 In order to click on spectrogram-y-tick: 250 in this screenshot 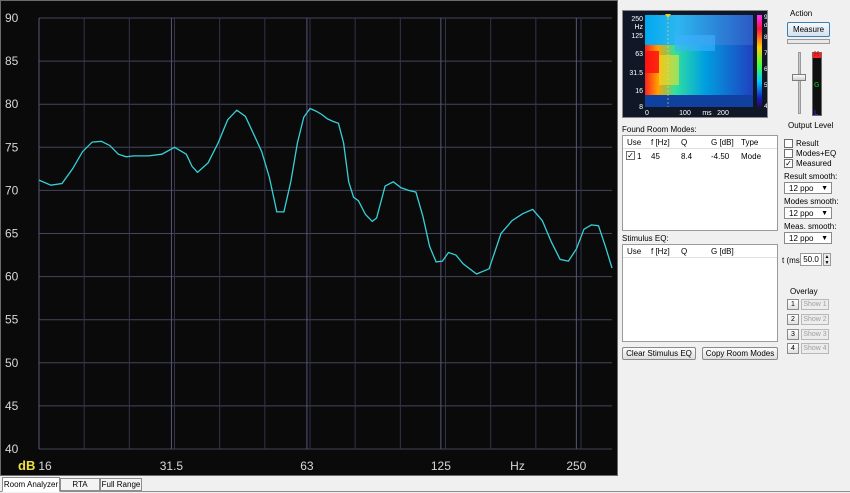, I will do `click(637, 19)`.